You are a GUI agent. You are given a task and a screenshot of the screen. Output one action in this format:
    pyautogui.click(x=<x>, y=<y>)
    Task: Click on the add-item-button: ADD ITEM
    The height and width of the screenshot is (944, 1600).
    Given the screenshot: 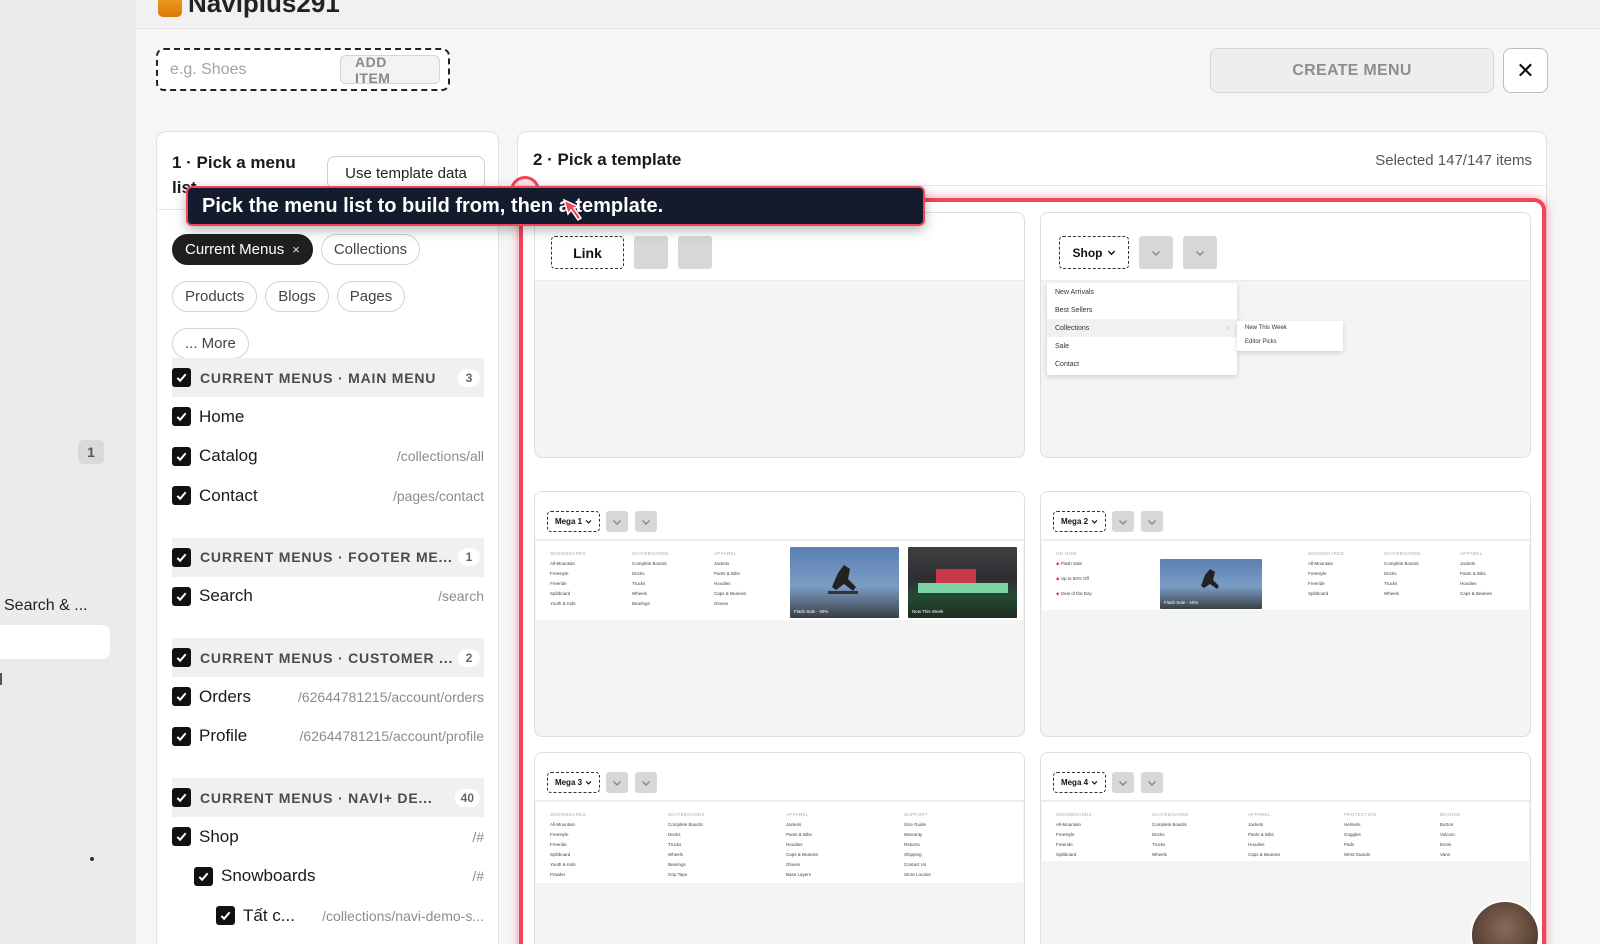 What is the action you would take?
    pyautogui.click(x=390, y=70)
    